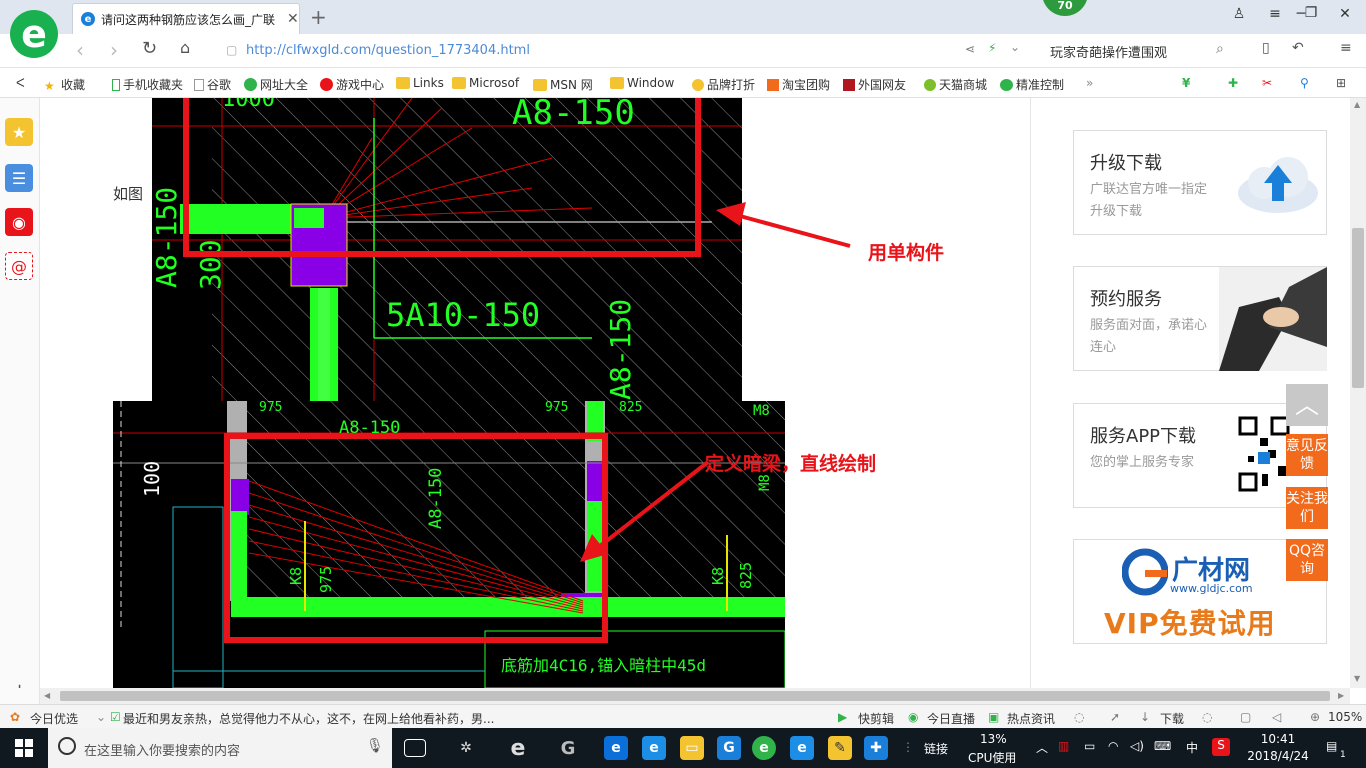 The height and width of the screenshot is (768, 1366). What do you see at coordinates (616, 748) in the screenshot?
I see `edge-icon: e` at bounding box center [616, 748].